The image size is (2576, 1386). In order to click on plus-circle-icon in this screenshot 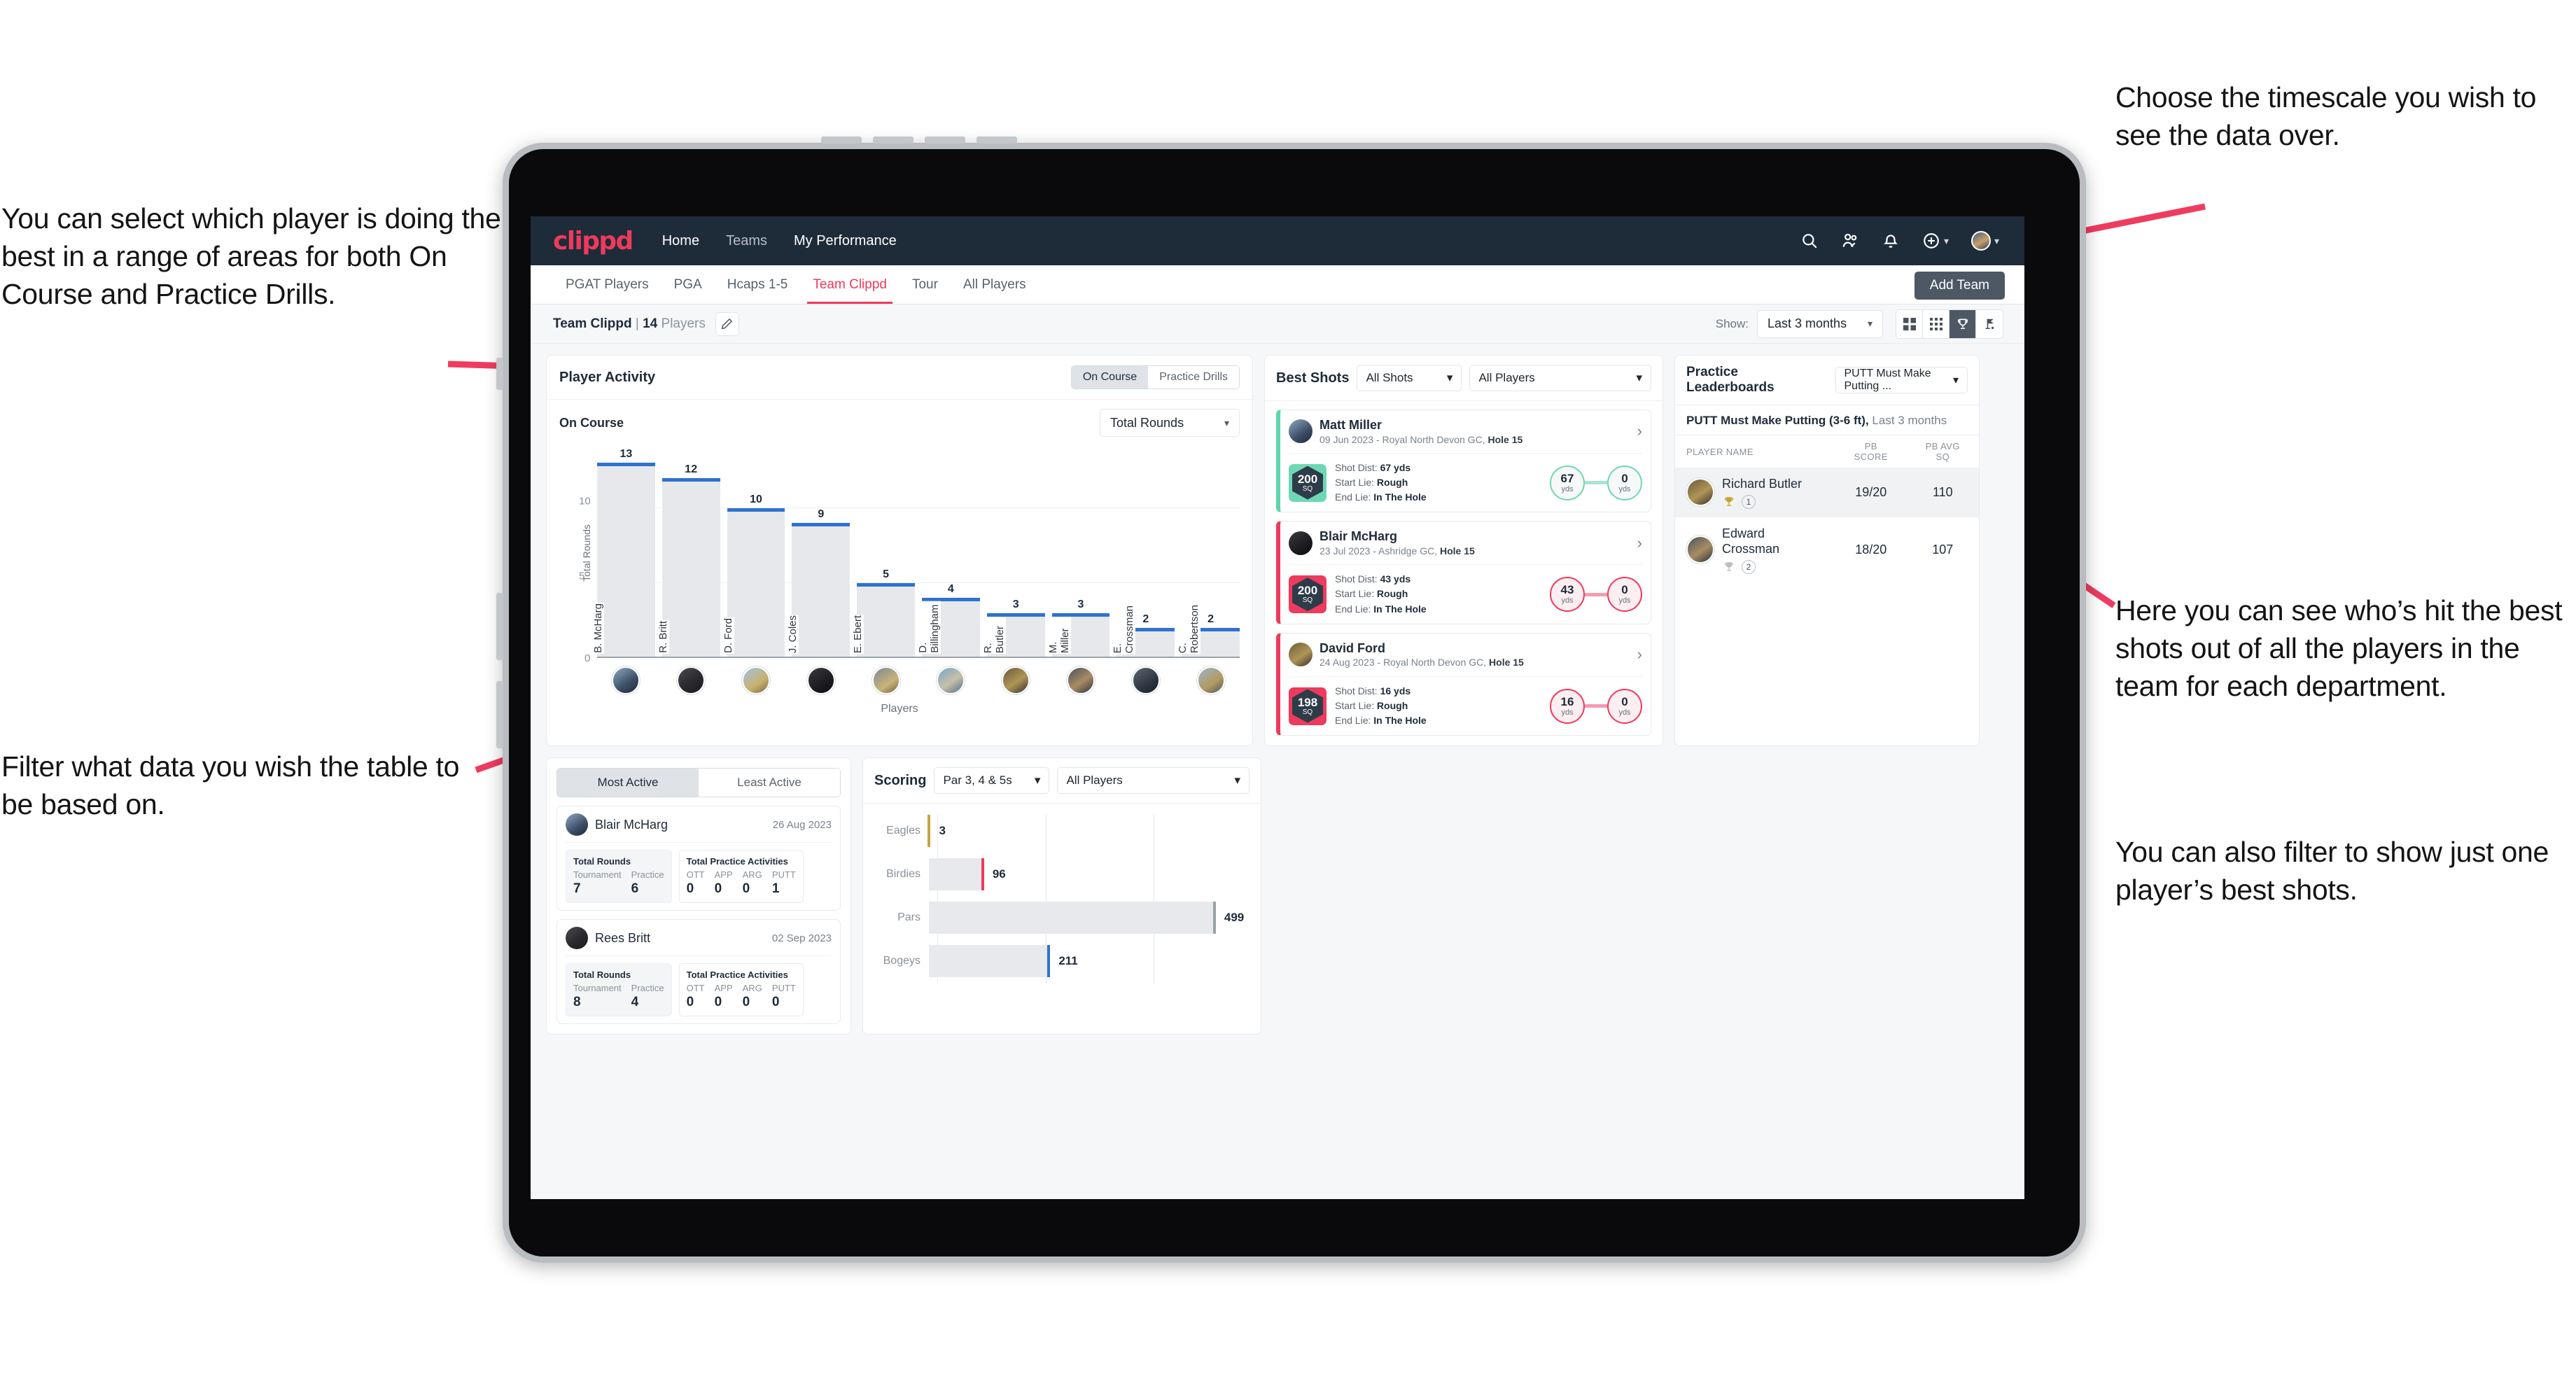, I will do `click(1931, 241)`.